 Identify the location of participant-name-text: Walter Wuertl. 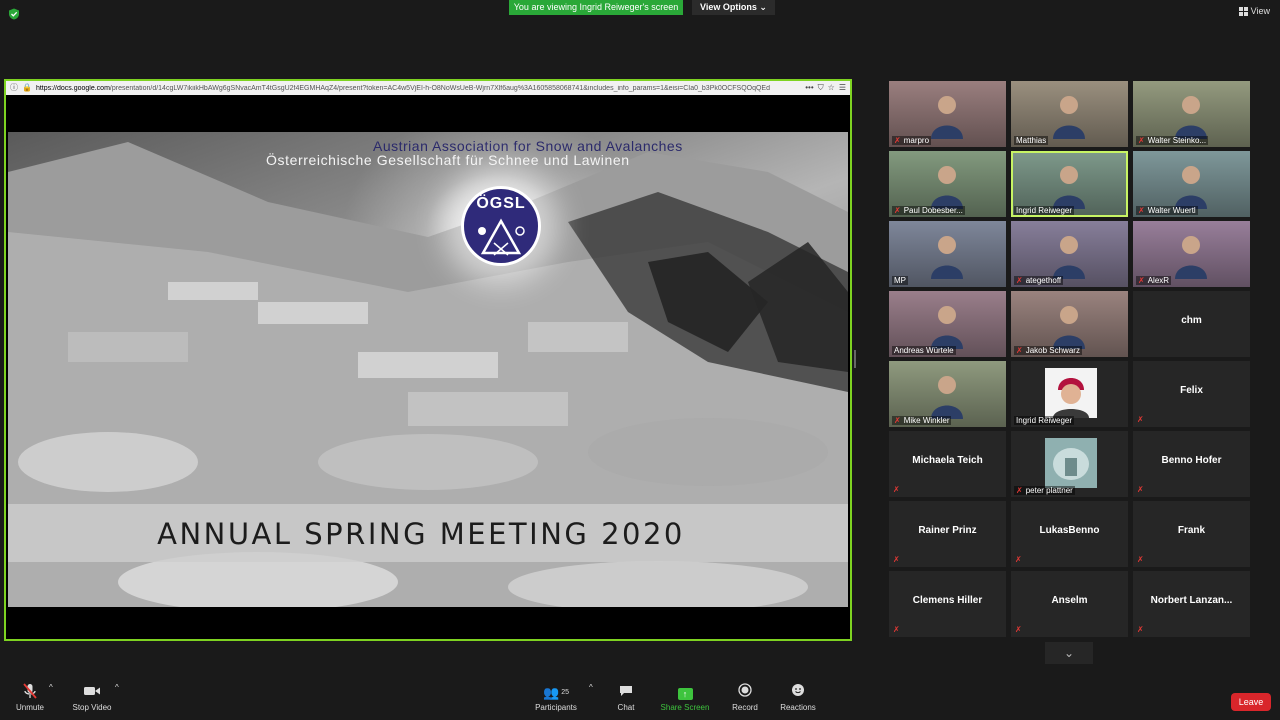
(1171, 210).